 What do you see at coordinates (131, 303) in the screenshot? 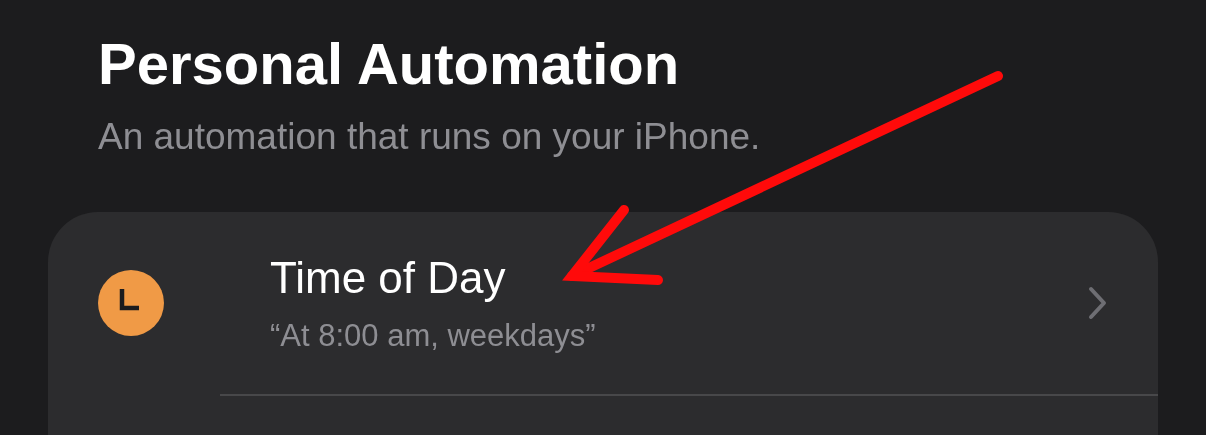
I see `clock-icon` at bounding box center [131, 303].